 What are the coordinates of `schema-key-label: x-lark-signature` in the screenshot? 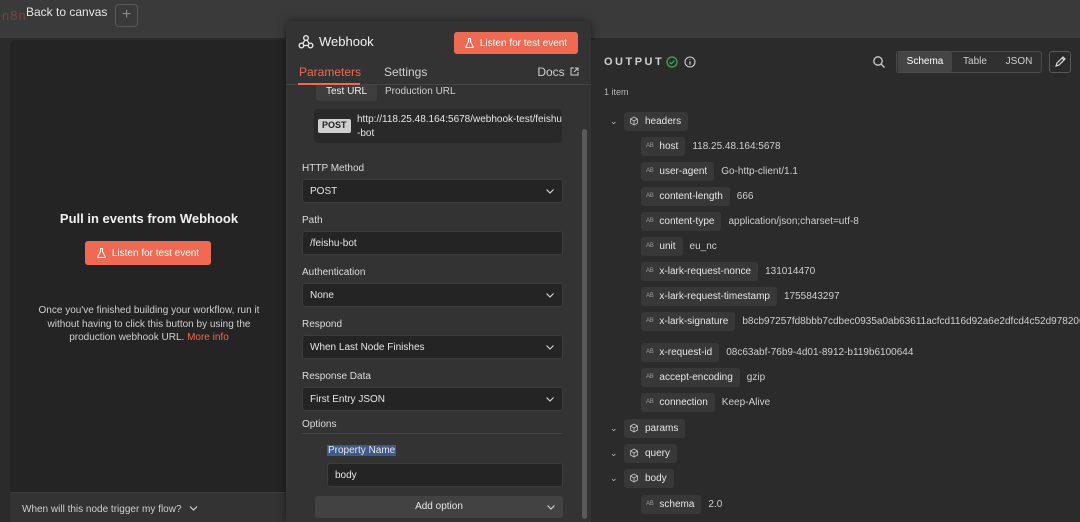 It's located at (694, 321).